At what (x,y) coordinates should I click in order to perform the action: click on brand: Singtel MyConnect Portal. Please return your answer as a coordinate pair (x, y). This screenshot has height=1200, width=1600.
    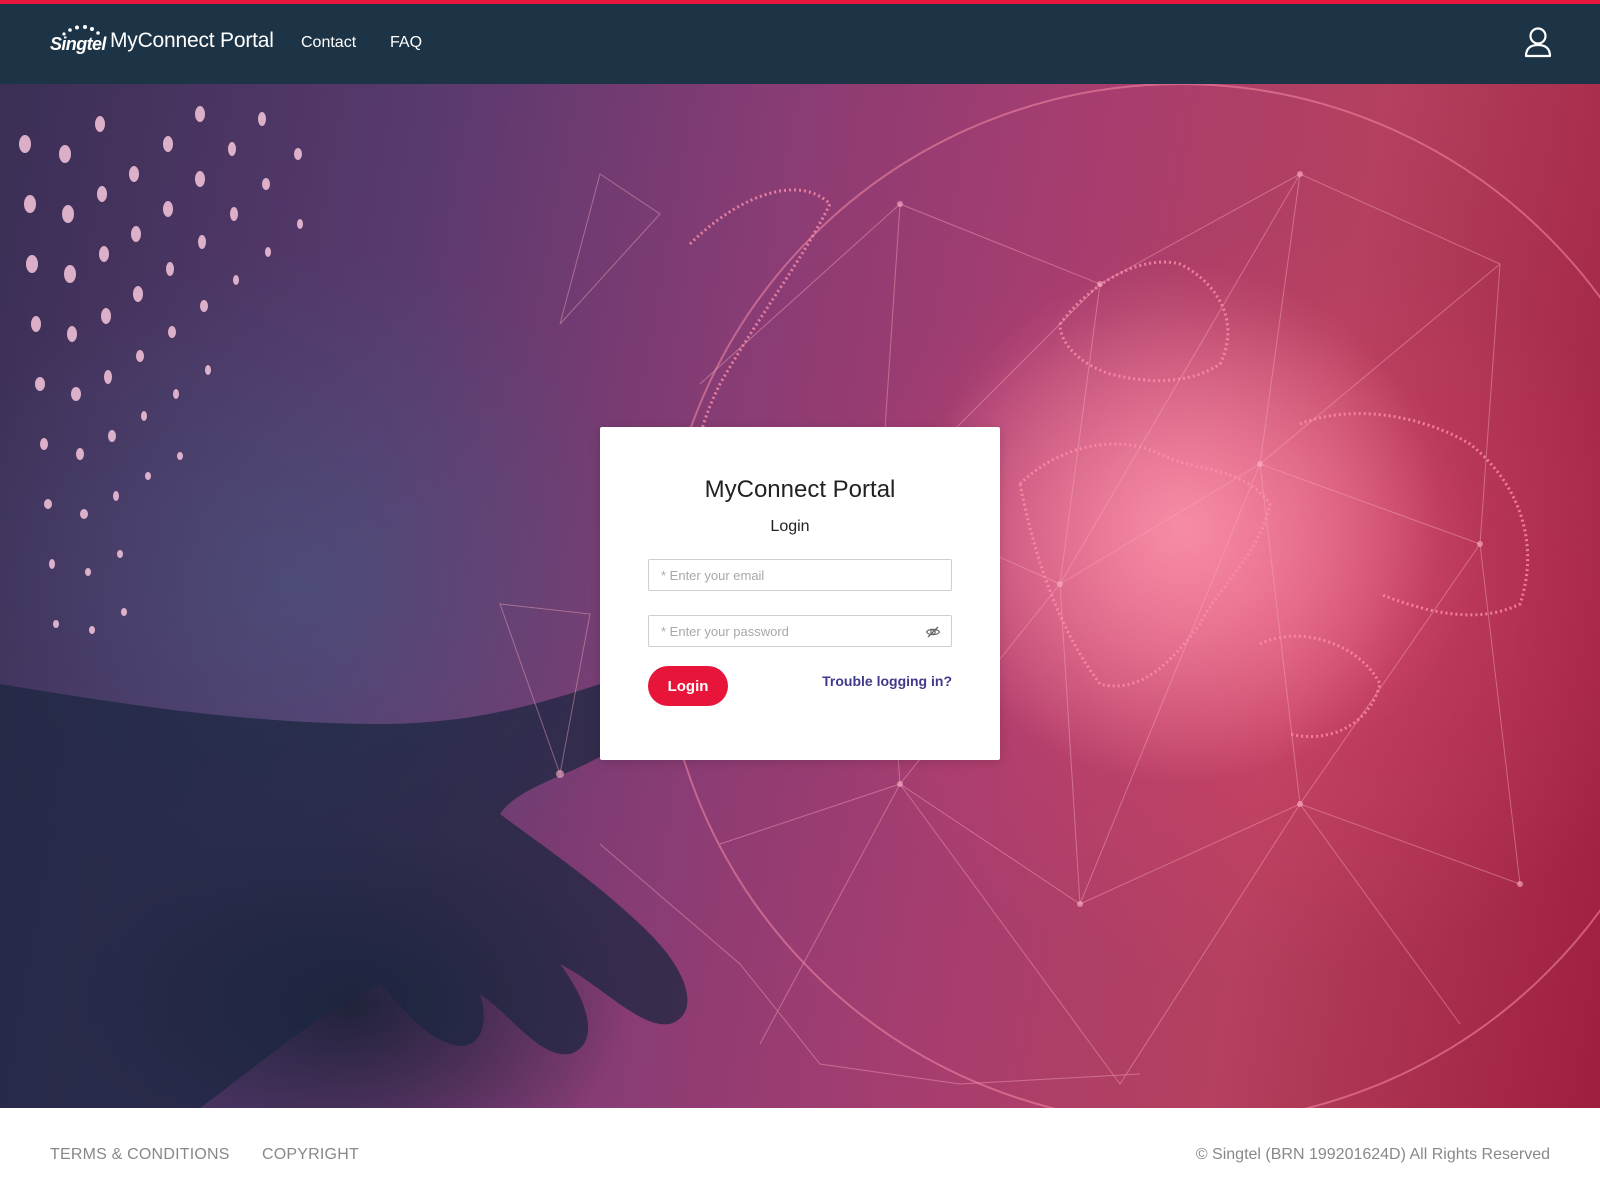
    Looking at the image, I should click on (162, 41).